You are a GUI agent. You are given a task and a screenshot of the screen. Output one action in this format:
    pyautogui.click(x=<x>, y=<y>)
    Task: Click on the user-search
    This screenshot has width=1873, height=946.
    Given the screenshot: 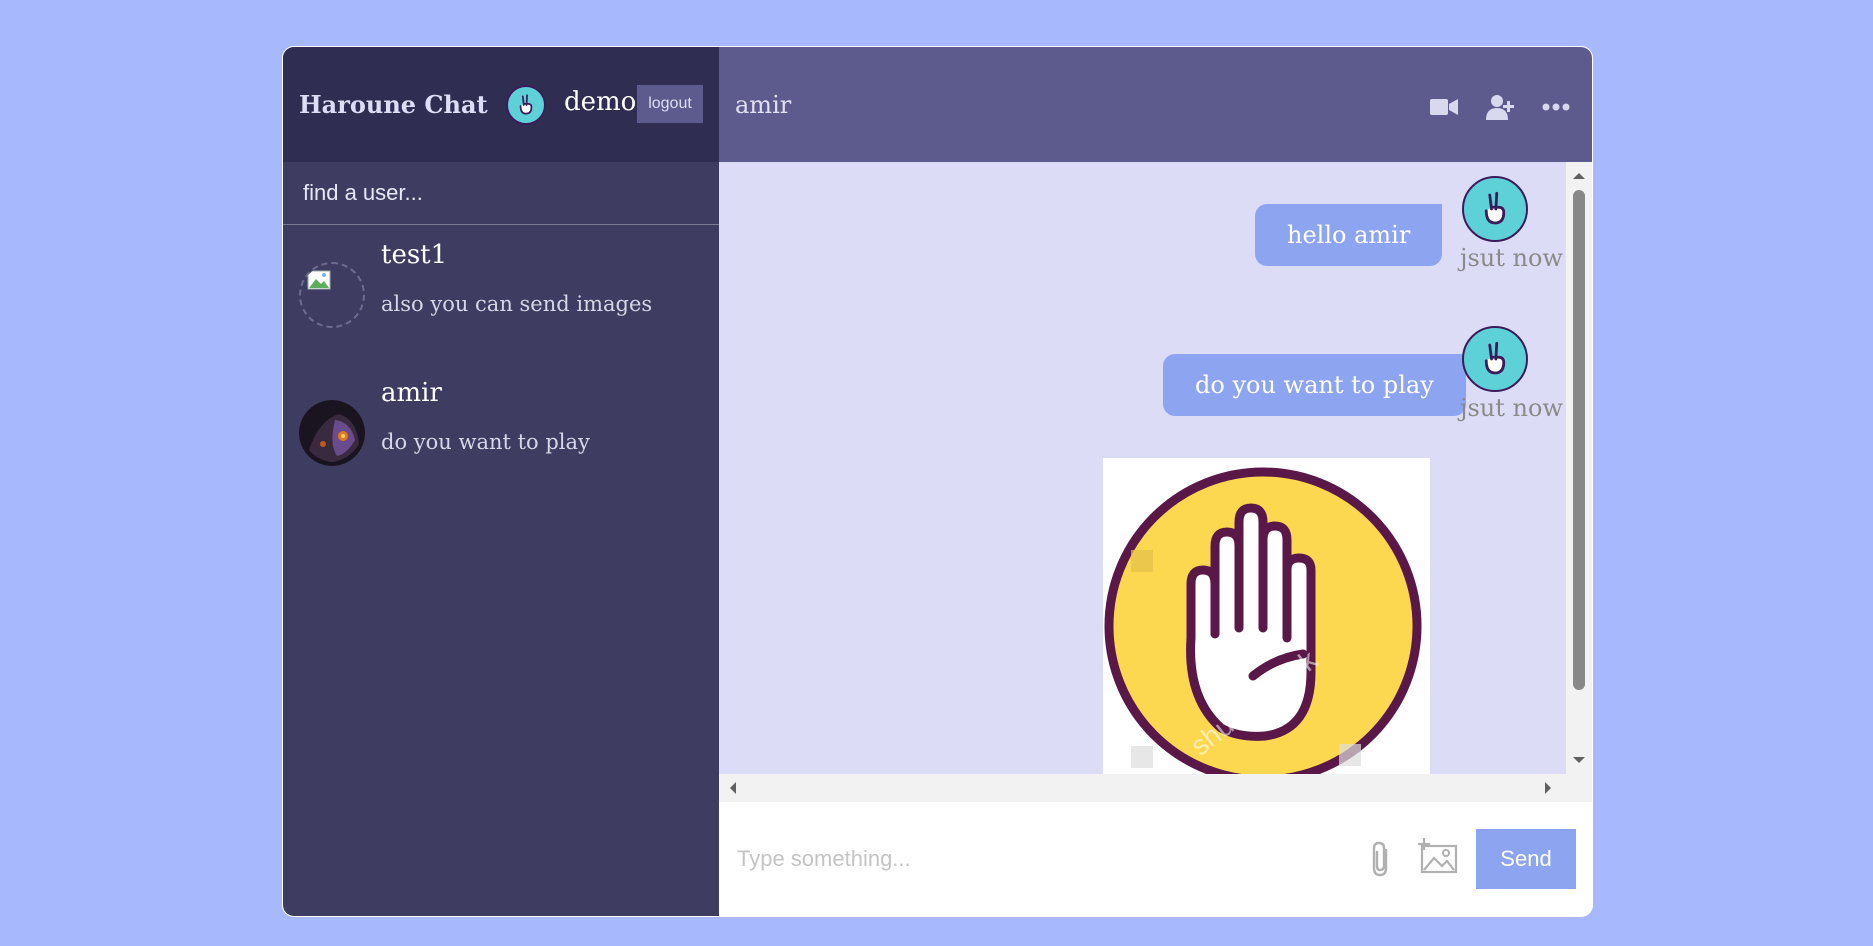 What is the action you would take?
    pyautogui.click(x=501, y=193)
    